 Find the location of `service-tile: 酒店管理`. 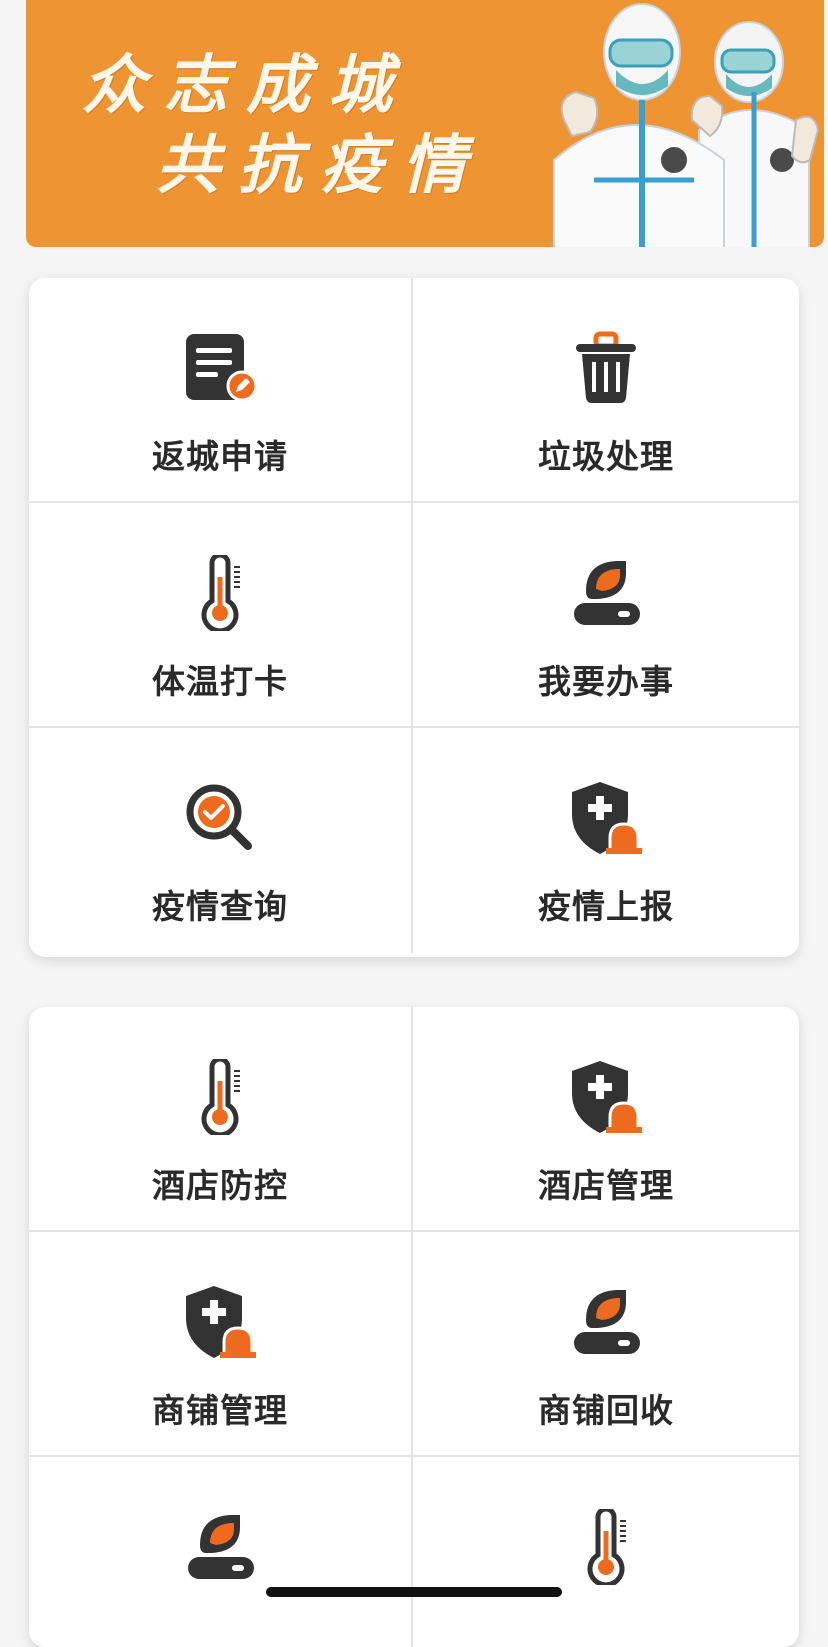

service-tile: 酒店管理 is located at coordinates (606, 1119).